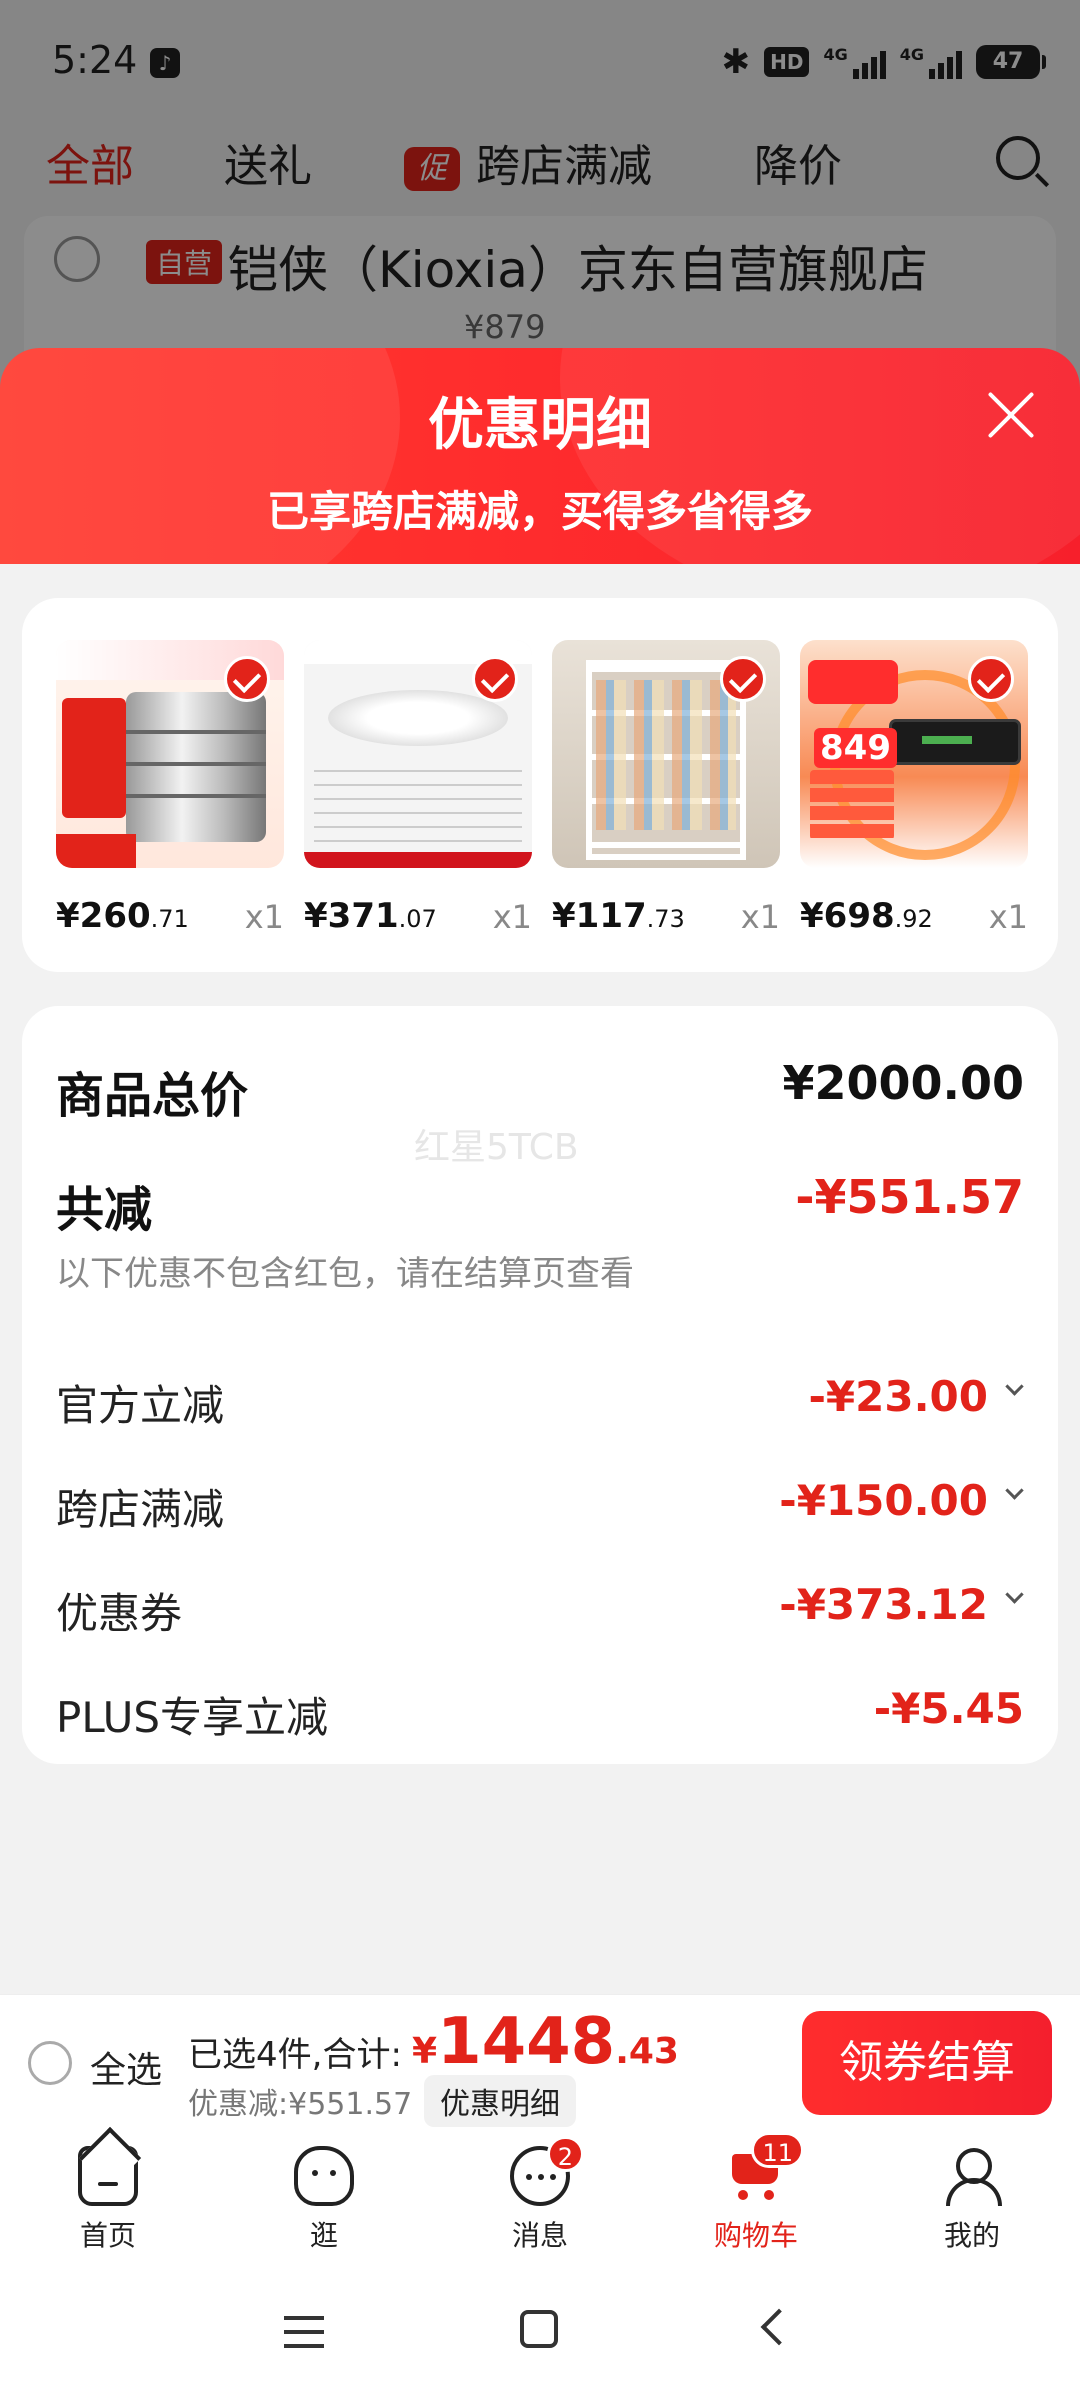  What do you see at coordinates (107, 2235) in the screenshot?
I see `tab-home-label: 首页` at bounding box center [107, 2235].